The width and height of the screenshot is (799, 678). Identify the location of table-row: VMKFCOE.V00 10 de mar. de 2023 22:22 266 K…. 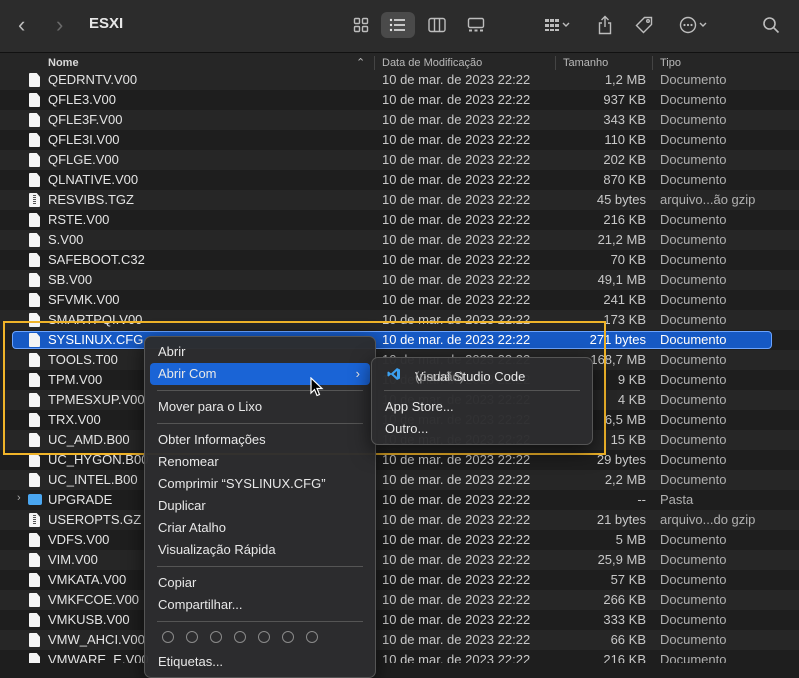
(399, 600).